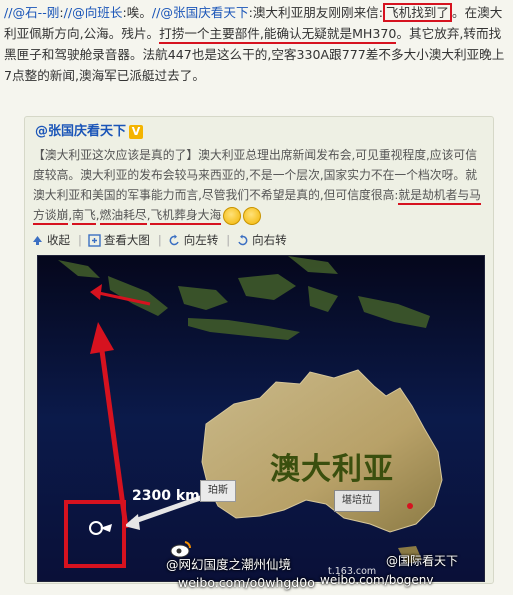 This screenshot has width=513, height=595. I want to click on collapse-button: 收起, so click(50, 240).